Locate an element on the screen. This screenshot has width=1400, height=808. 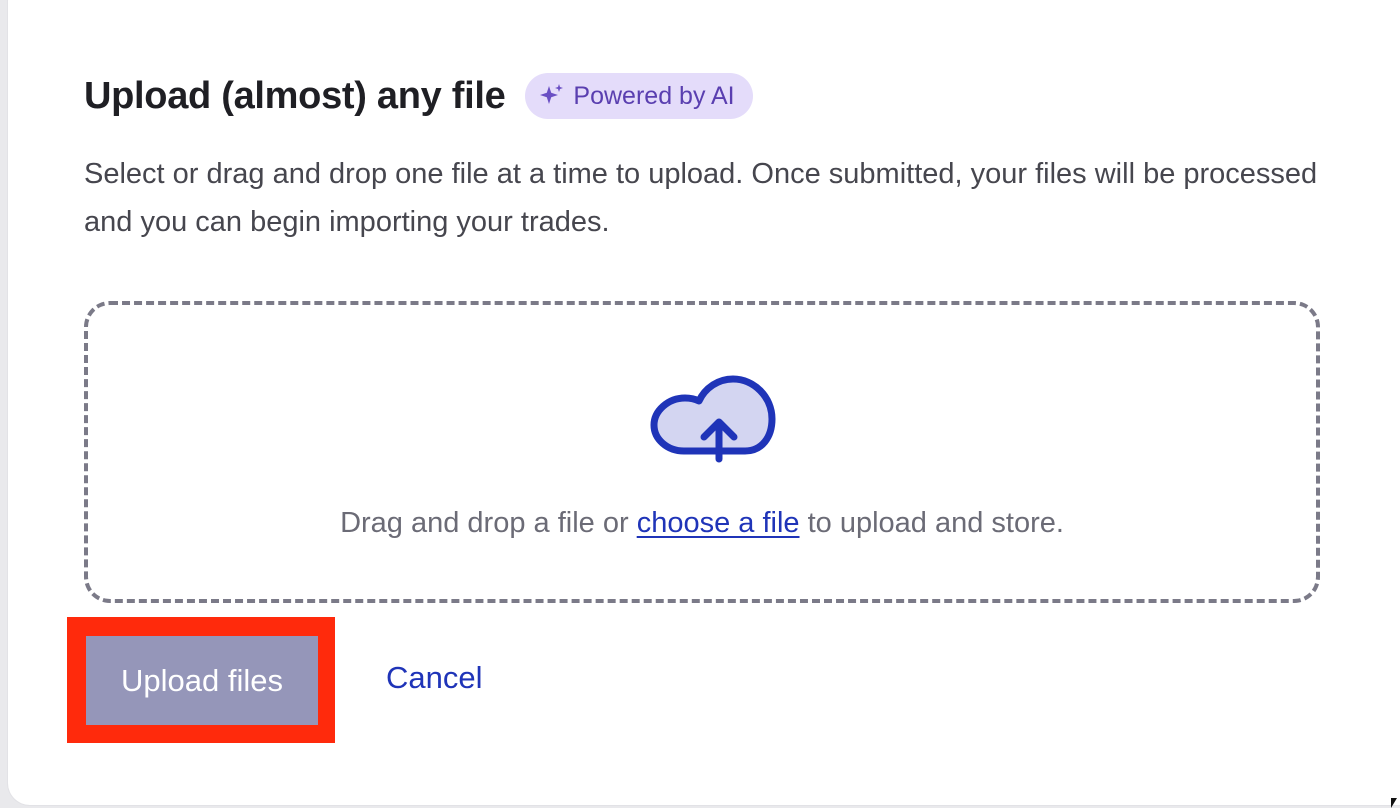
cancel-button: Cancel is located at coordinates (434, 678).